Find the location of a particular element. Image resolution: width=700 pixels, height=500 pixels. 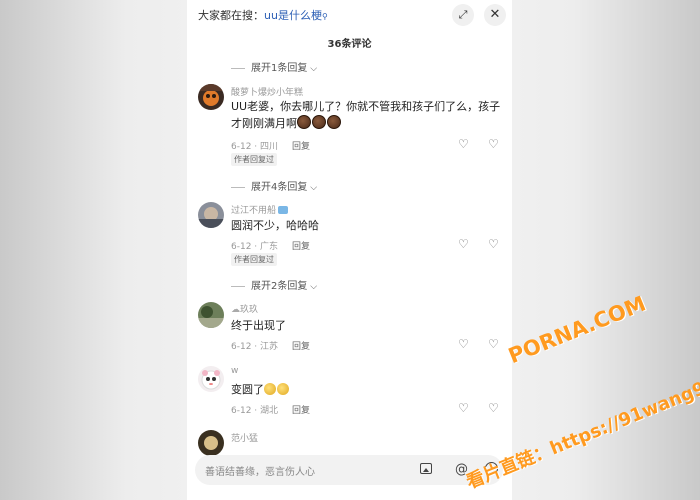

expand-replies-button: 展开4条回复 ⌵ is located at coordinates (274, 185).